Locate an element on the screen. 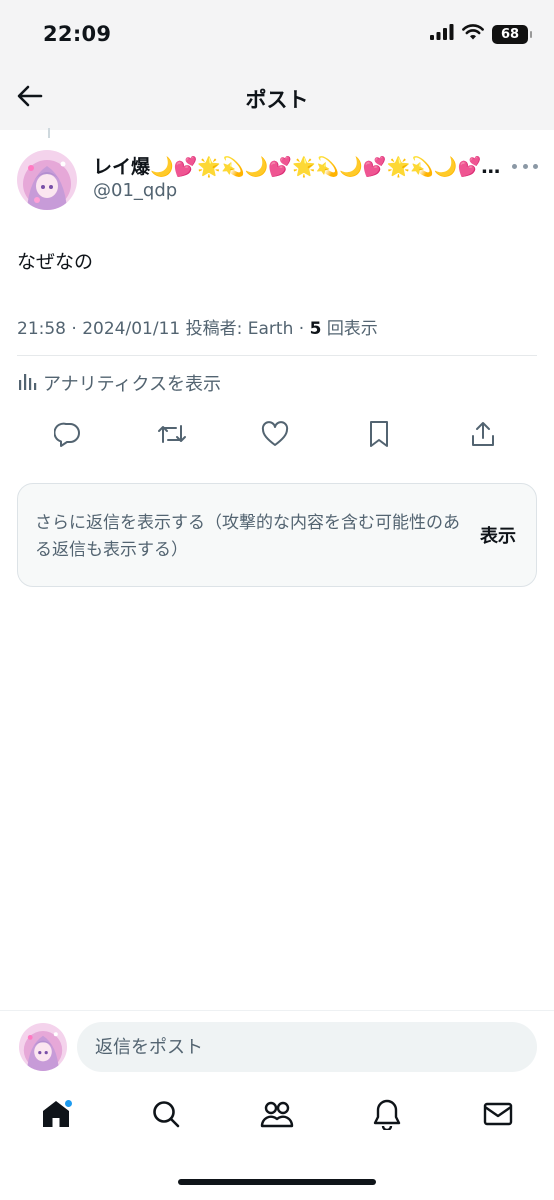 The width and height of the screenshot is (554, 1200). more-replies-text: さらに返信を表示する（攻撃的な内容を含む可能性のある返信も表示する） is located at coordinates (247, 536).